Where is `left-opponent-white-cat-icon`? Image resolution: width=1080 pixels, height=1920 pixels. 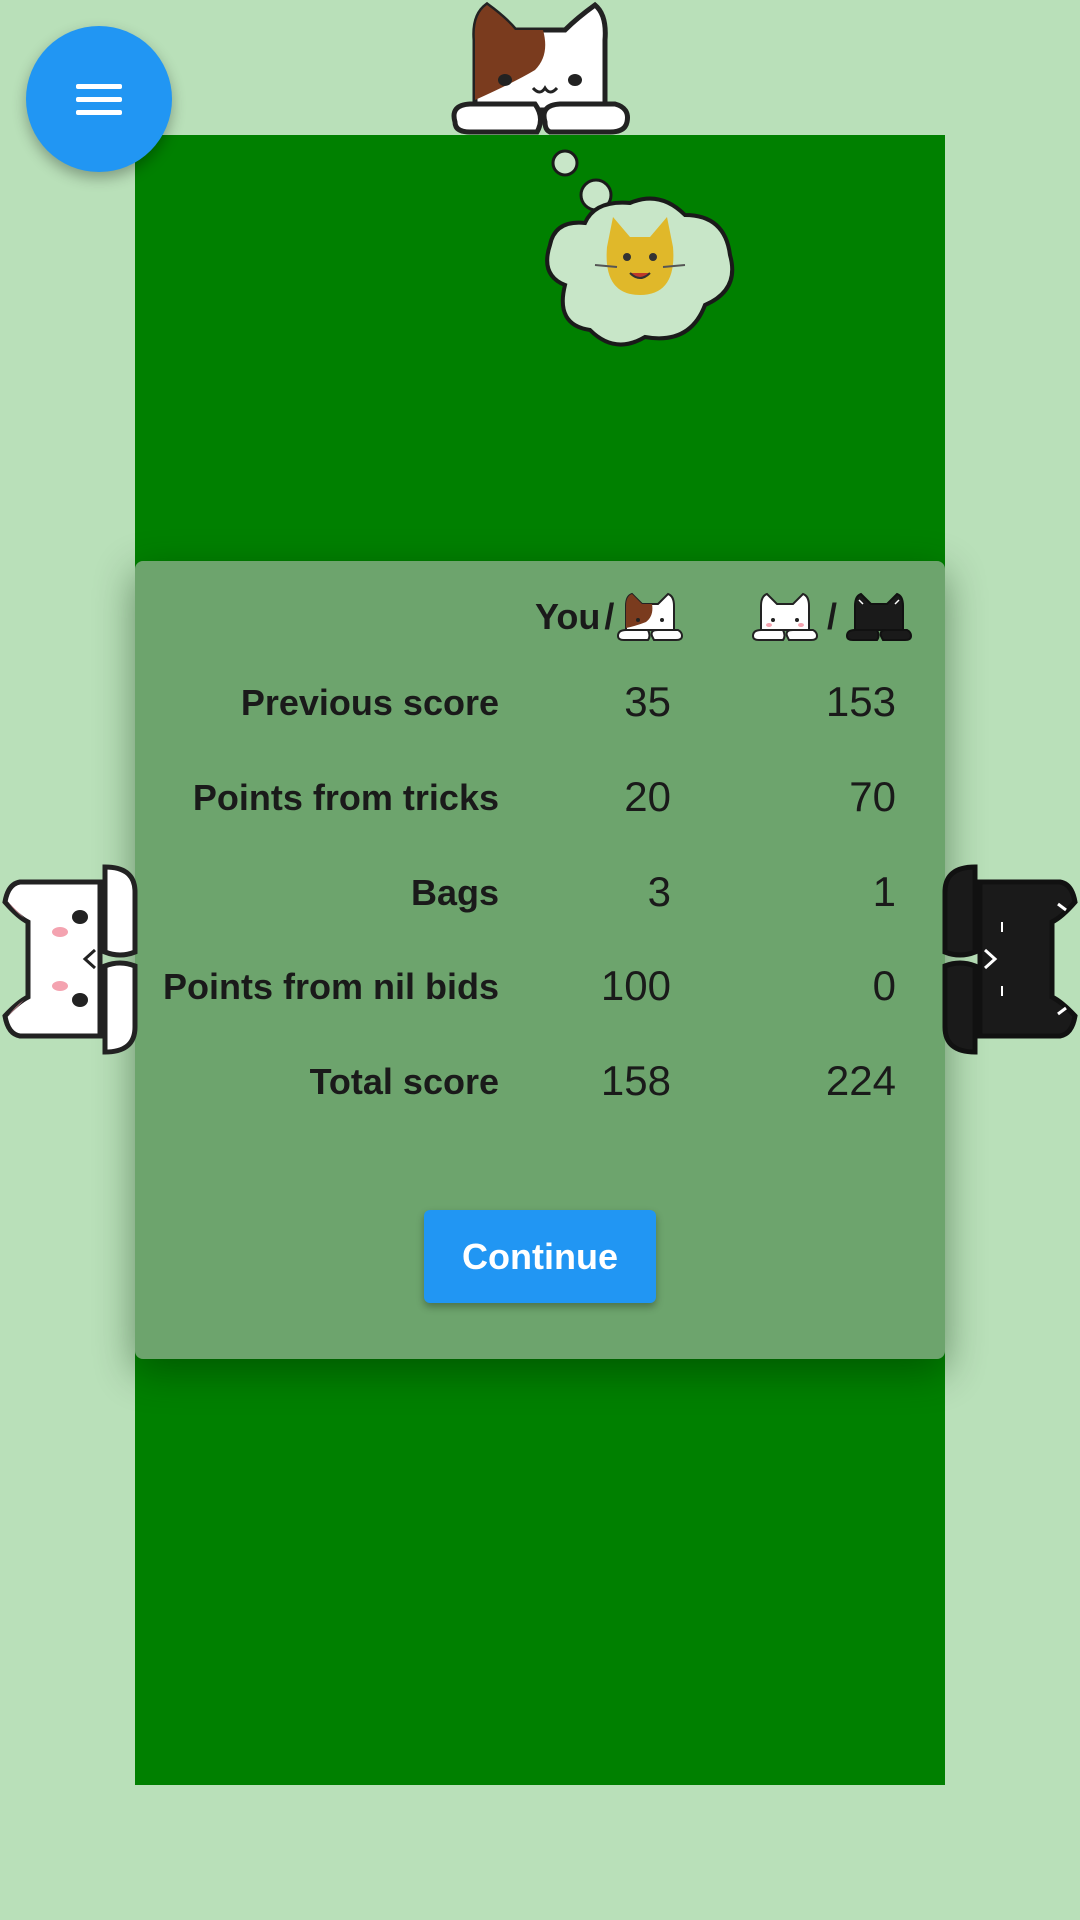
left-opponent-white-cat-icon is located at coordinates (70, 959).